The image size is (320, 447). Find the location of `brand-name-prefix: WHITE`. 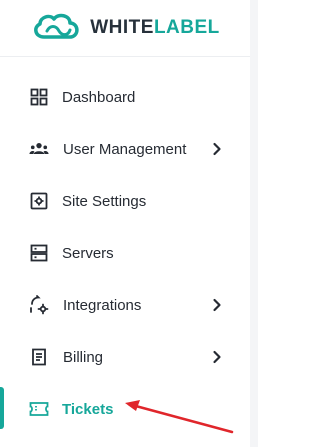

brand-name-prefix: WHITE is located at coordinates (122, 27).